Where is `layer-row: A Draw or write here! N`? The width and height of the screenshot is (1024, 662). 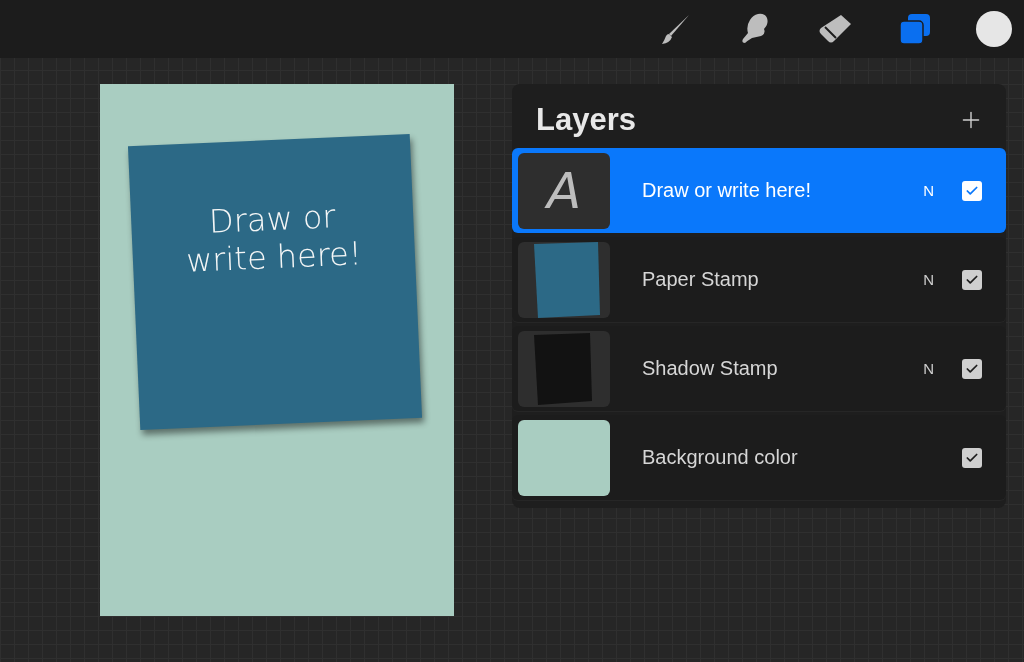 layer-row: A Draw or write here! N is located at coordinates (759, 190).